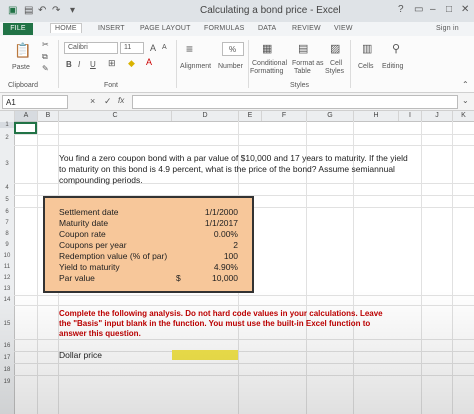  I want to click on enter-entry-button: ✓, so click(108, 101).